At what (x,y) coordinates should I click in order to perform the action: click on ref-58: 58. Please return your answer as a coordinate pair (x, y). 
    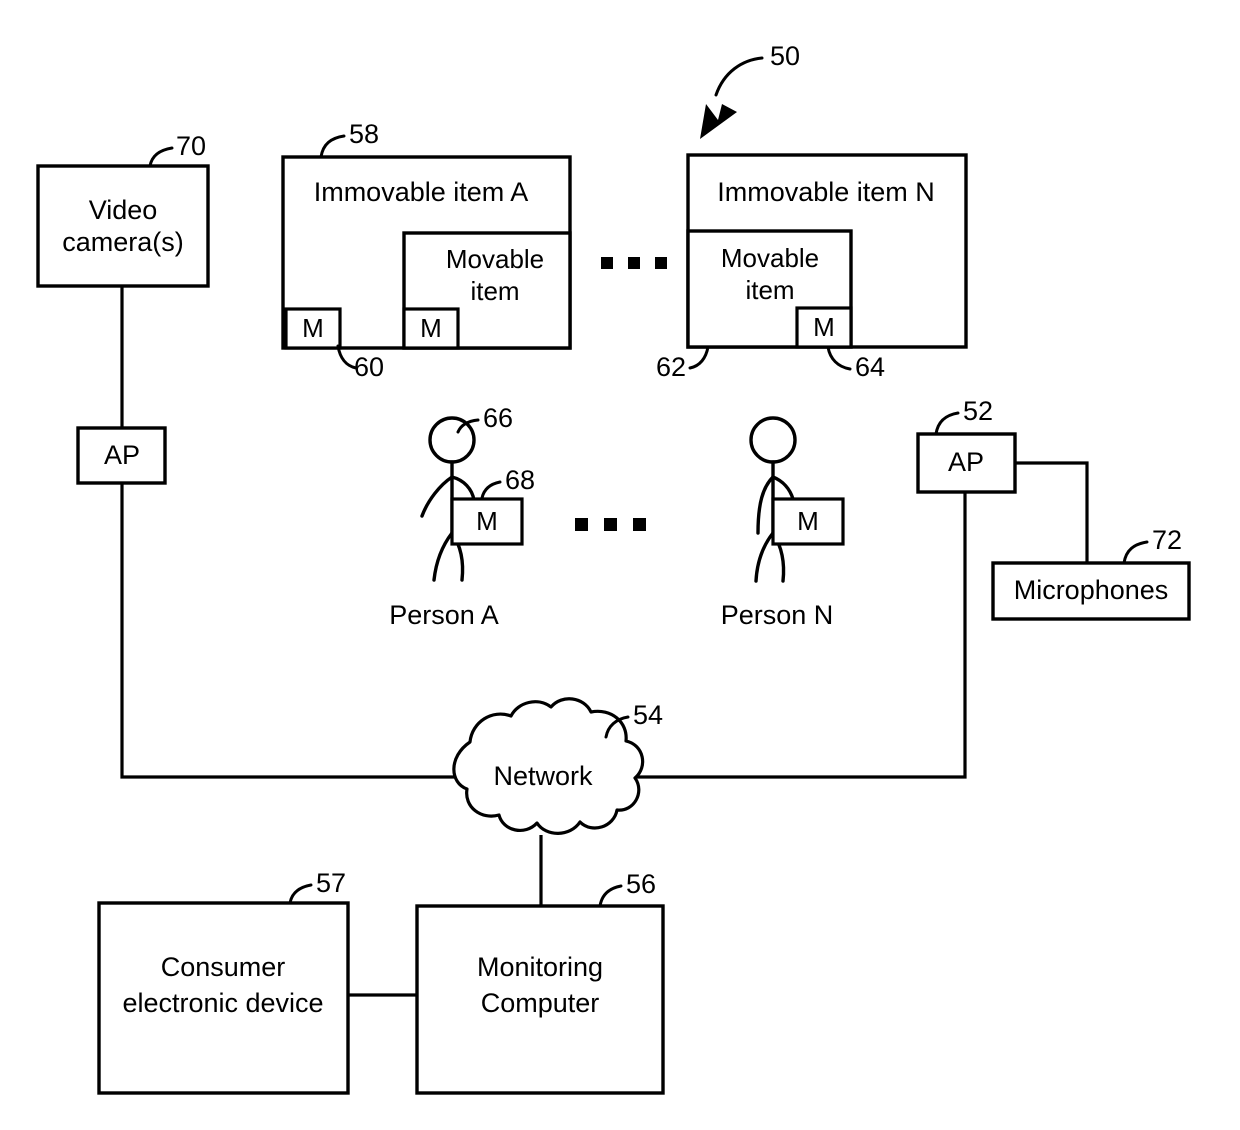
    Looking at the image, I should click on (349, 139).